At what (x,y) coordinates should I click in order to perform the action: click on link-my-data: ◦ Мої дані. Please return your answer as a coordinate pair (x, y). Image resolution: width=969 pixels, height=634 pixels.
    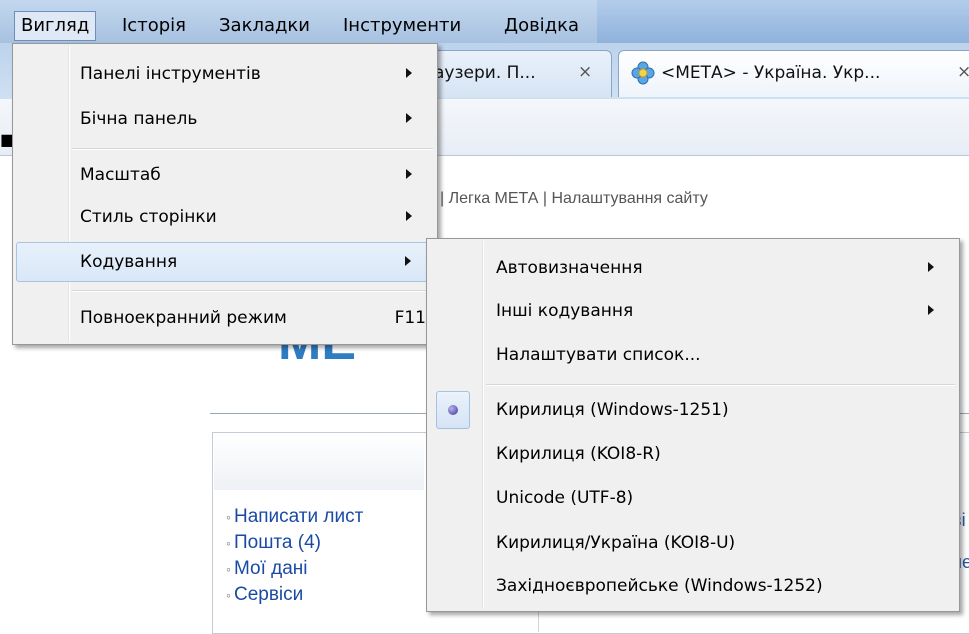
    Looking at the image, I should click on (294, 569).